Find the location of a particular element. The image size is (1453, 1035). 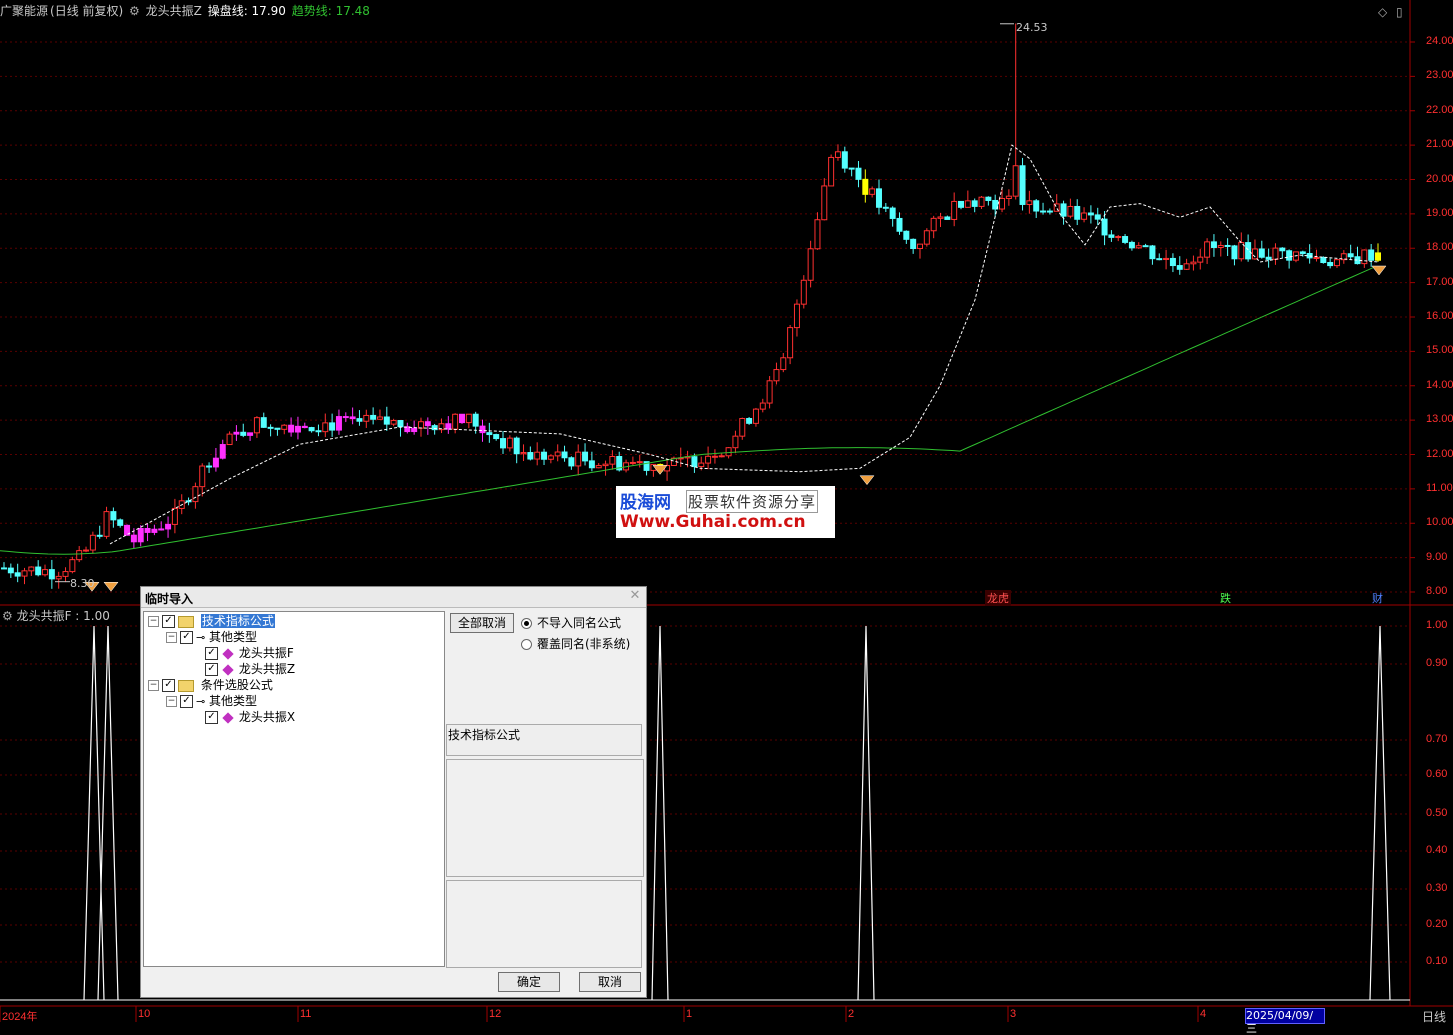

date-tick-label: 3 is located at coordinates (1013, 1014).